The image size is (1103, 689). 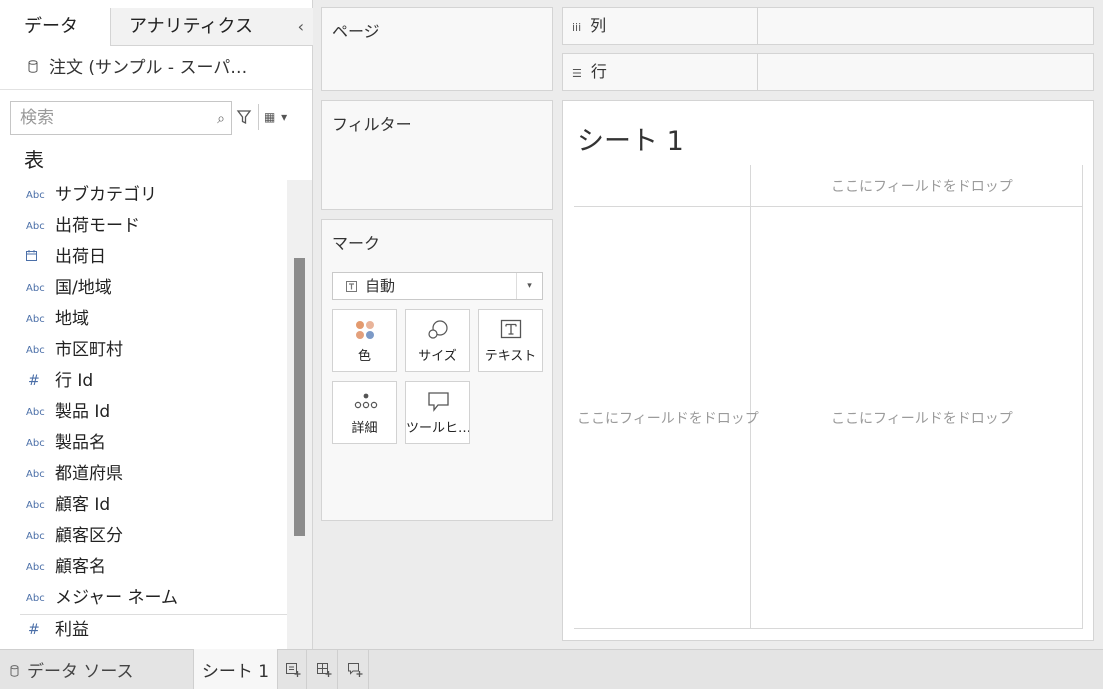 What do you see at coordinates (153, 381) in the screenshot?
I see `field-item: # 行 Id` at bounding box center [153, 381].